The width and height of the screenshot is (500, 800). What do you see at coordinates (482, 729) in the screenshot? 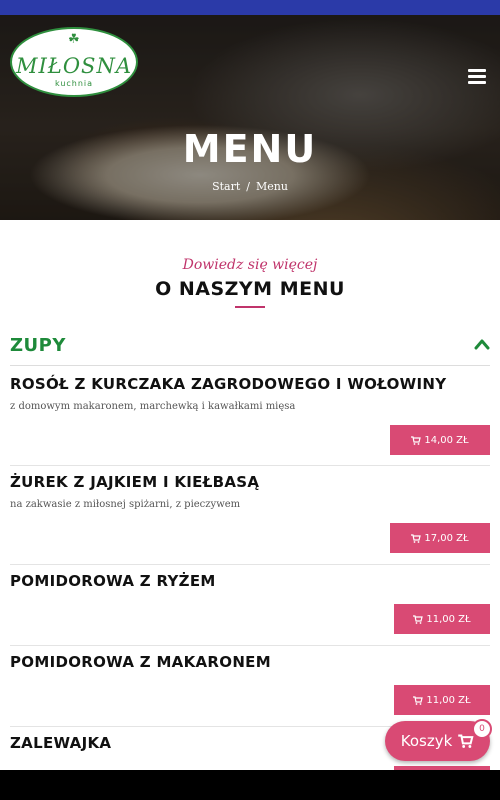
I see `cart-count-badge: 0` at bounding box center [482, 729].